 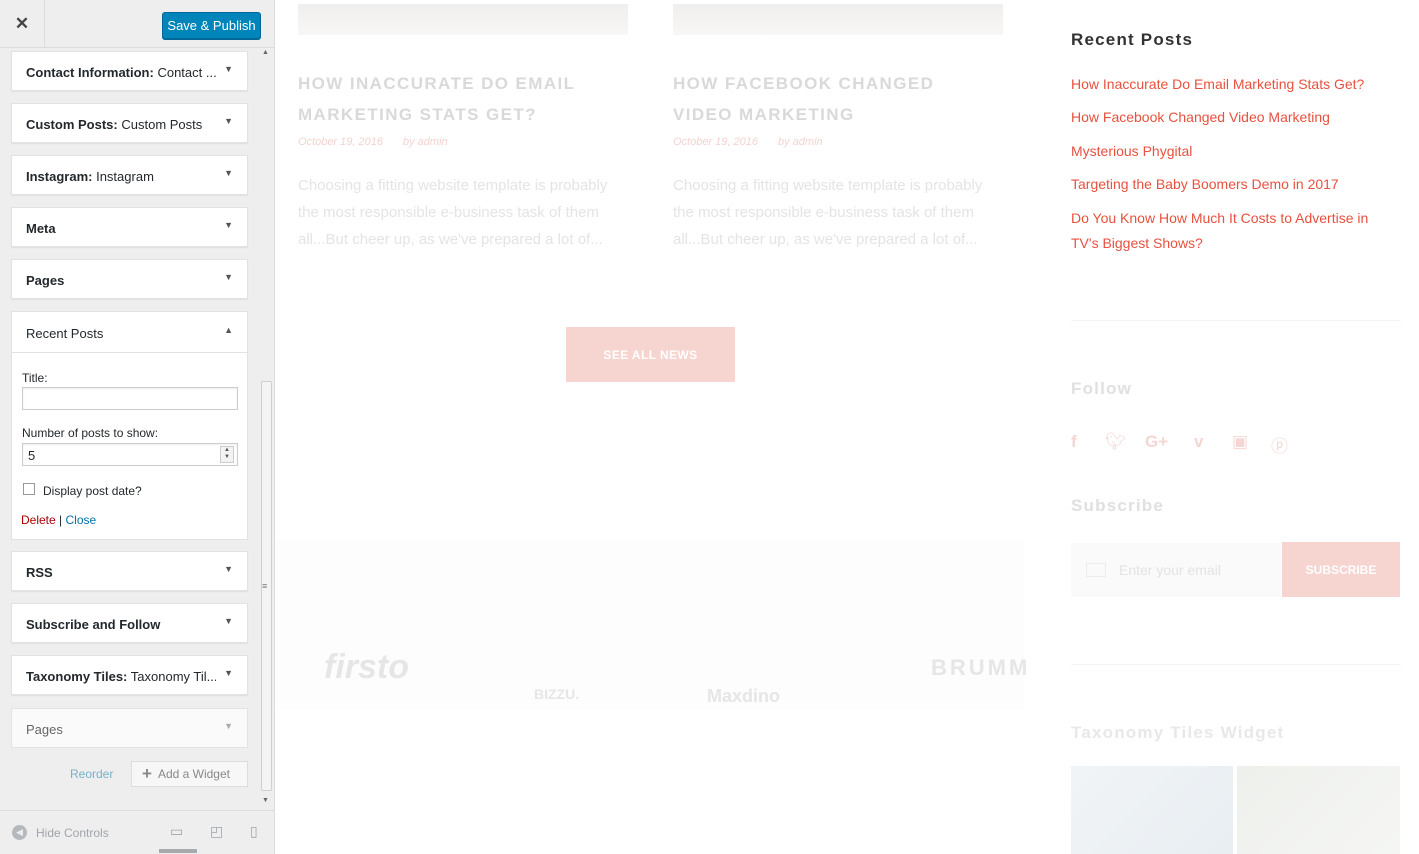 I want to click on title-label: Title:, so click(x=35, y=378).